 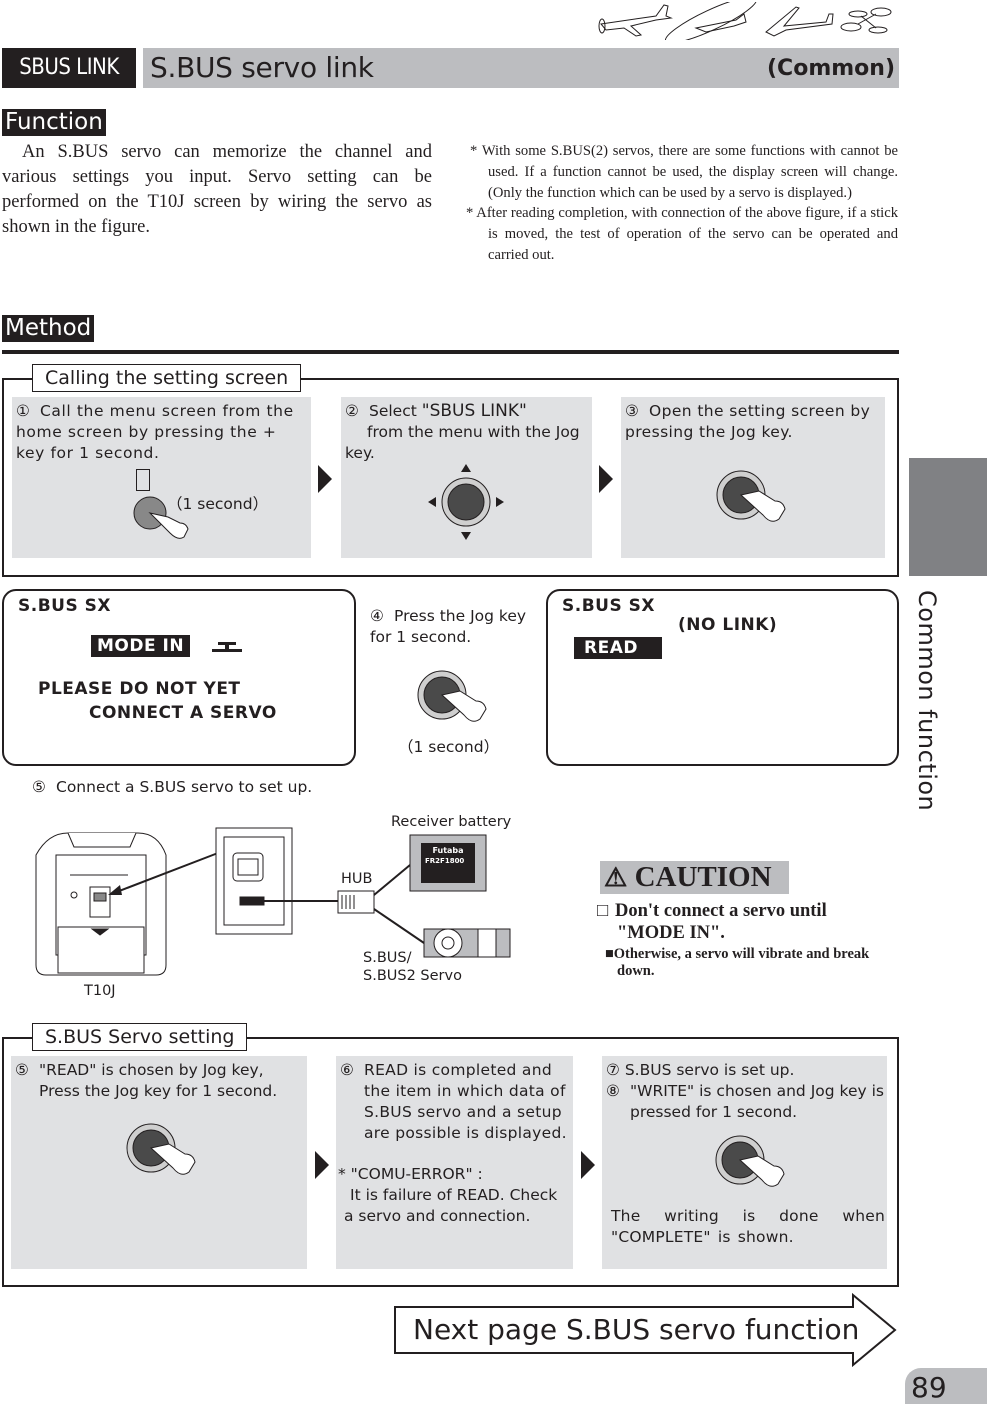 I want to click on step-5-connect-text: ⑤ Connect a S.BUS servo to set up., so click(x=172, y=787).